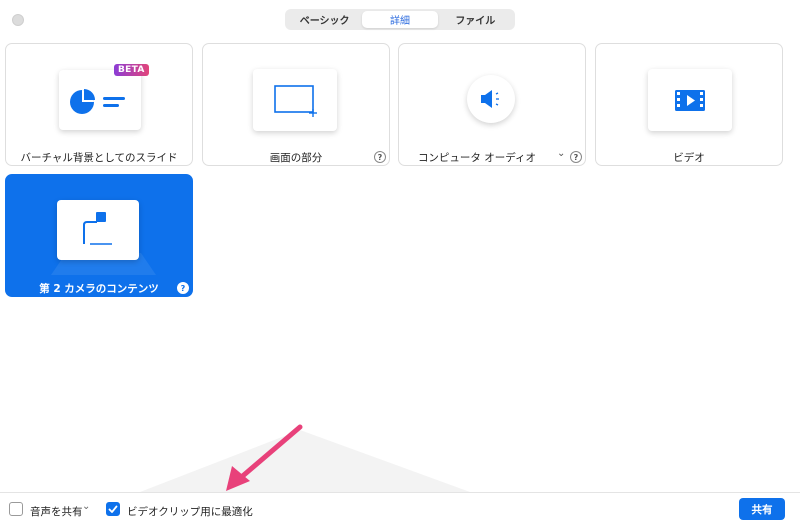  I want to click on screen-portion-thumbnail, so click(295, 100).